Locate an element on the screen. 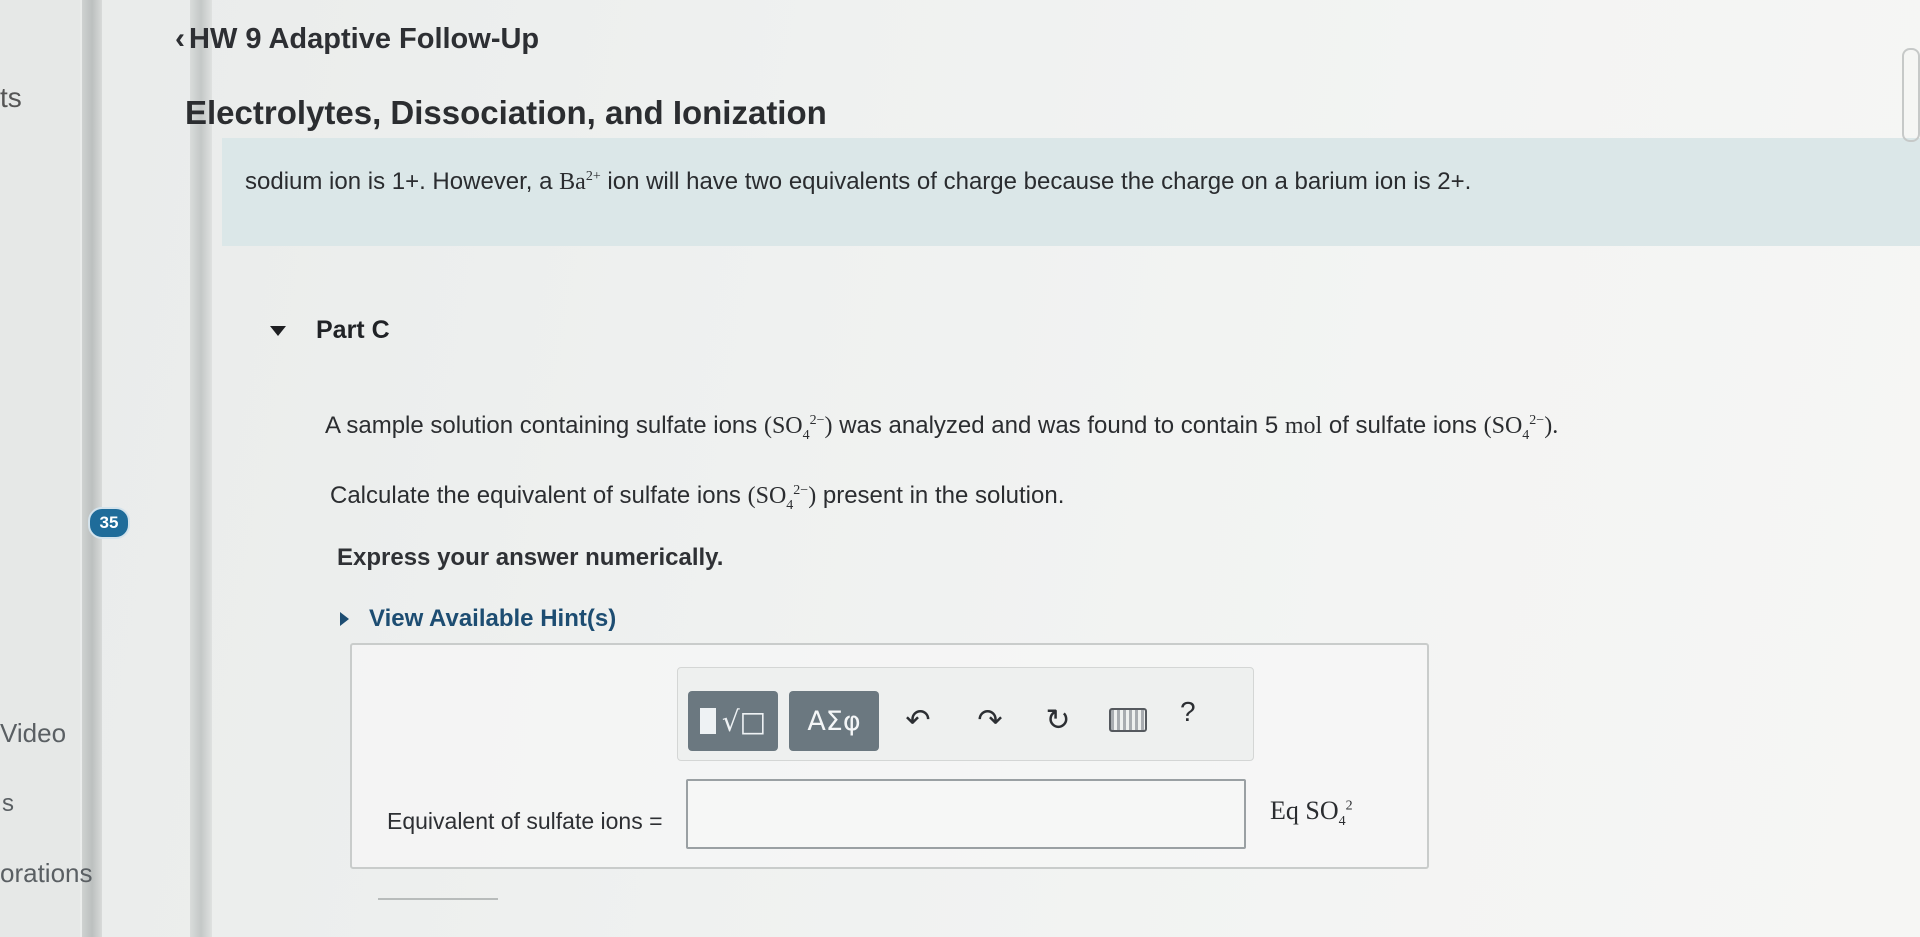 This screenshot has width=1920, height=937. help-icon: ? is located at coordinates (1188, 712).